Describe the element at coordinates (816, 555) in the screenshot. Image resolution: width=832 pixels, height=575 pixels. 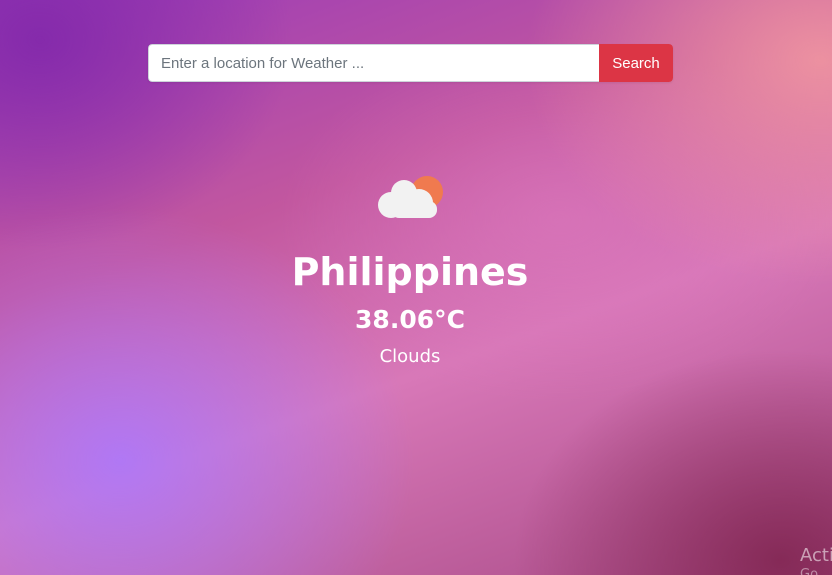
I see `activation-watermark: Acti` at that location.